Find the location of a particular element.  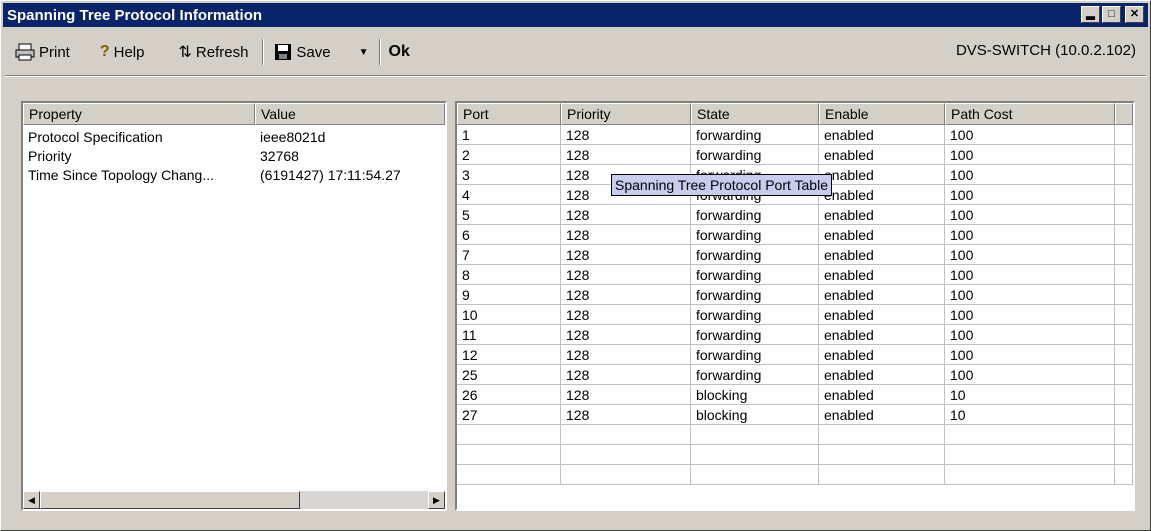

save-dropdown-arrow-icon: ▼ is located at coordinates (364, 52).